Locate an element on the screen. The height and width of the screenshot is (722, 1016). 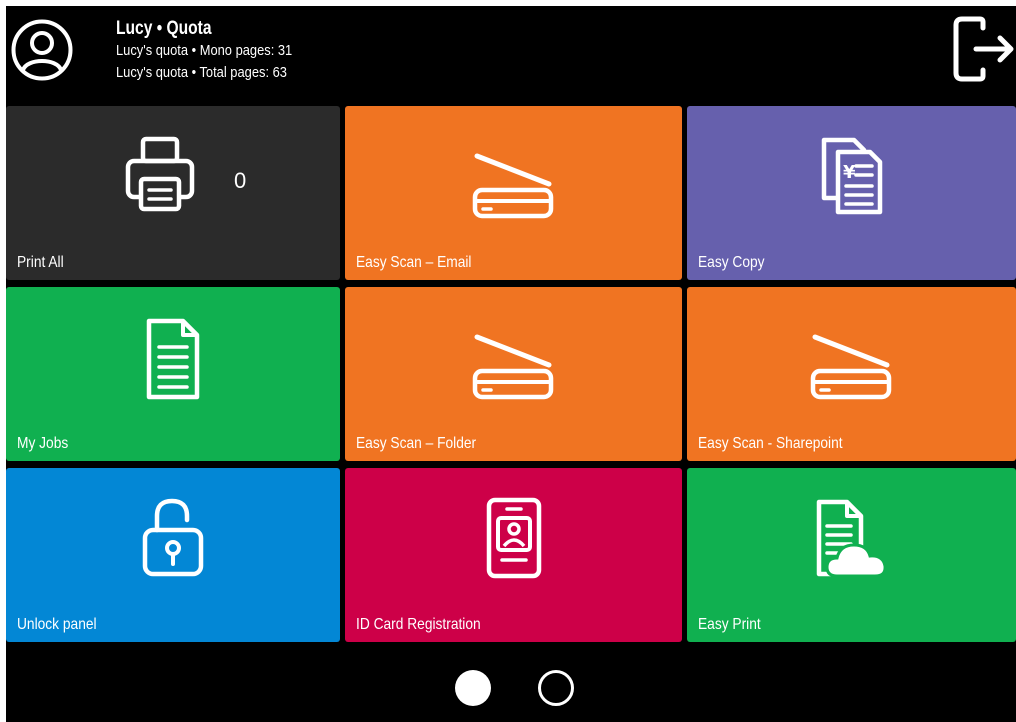
tile-label: Easy Print is located at coordinates (729, 624).